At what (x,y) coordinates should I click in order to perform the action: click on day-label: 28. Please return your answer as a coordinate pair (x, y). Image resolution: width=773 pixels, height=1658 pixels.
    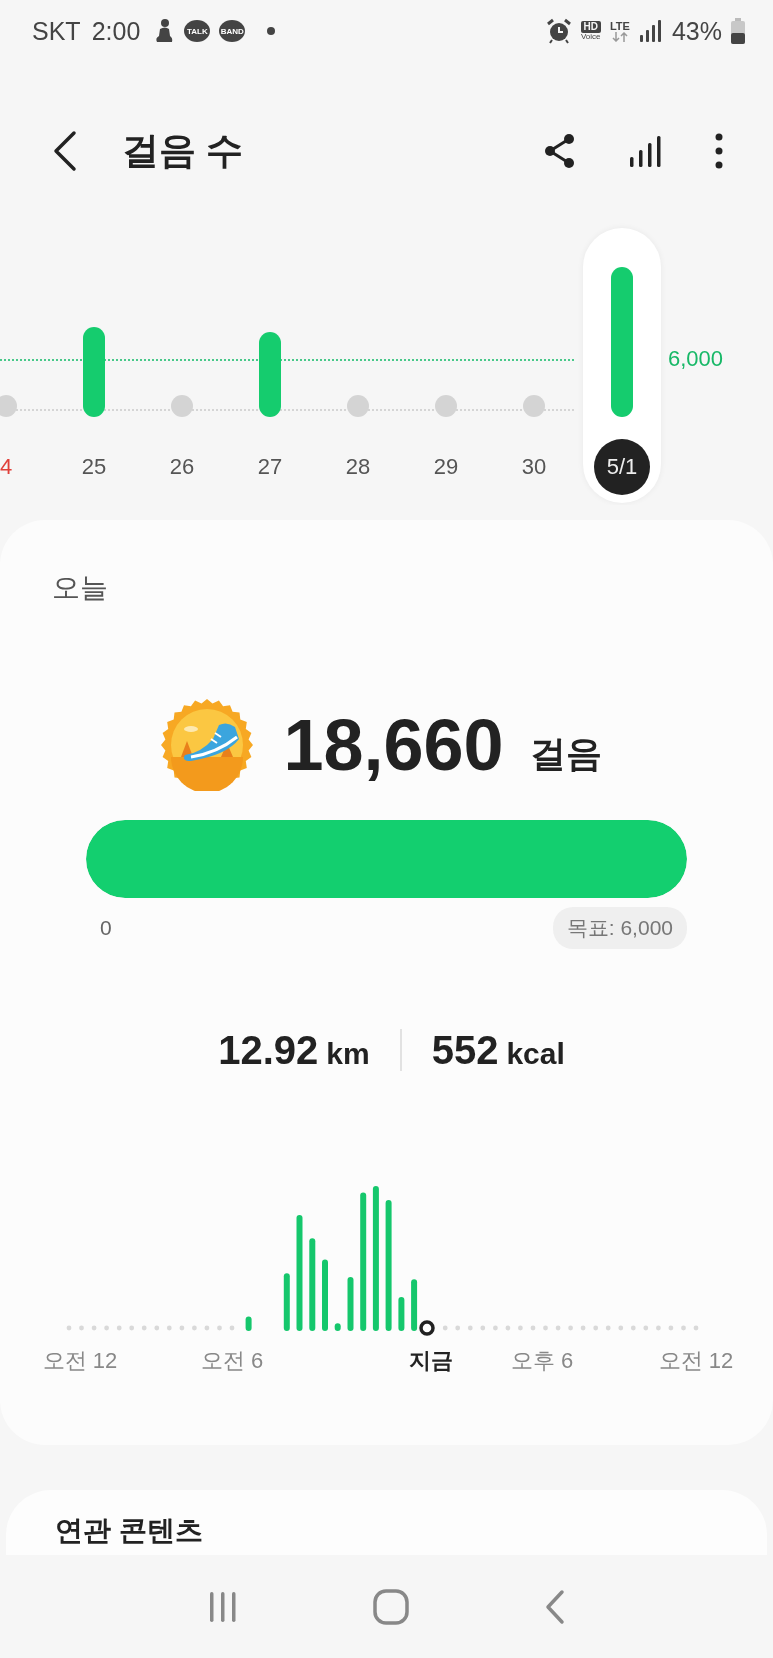
    Looking at the image, I should click on (358, 467).